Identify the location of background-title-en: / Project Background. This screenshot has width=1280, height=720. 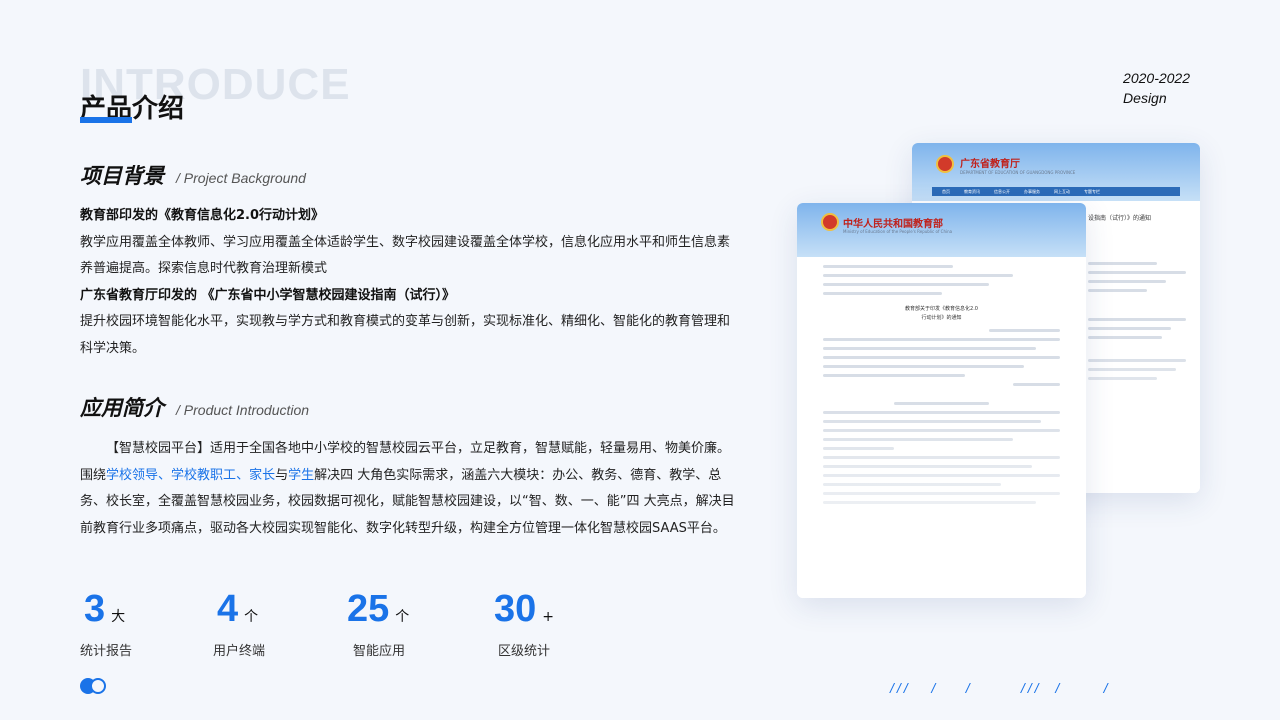
(241, 178).